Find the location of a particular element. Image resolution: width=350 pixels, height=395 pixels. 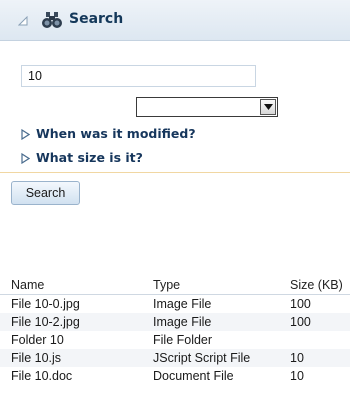

column-header-type: Type is located at coordinates (166, 285).